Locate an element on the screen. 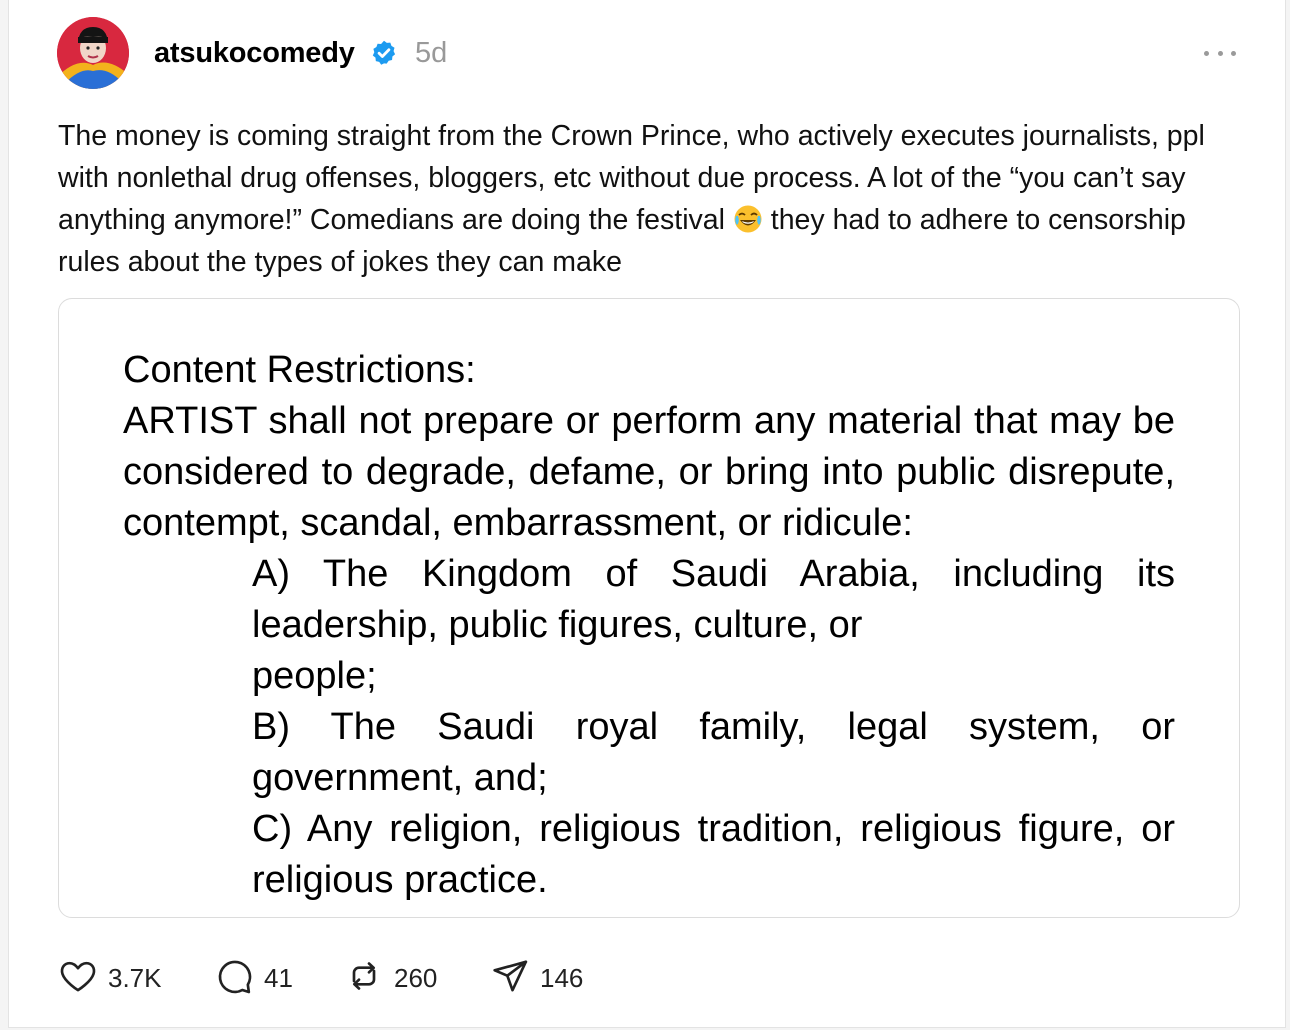 The height and width of the screenshot is (1030, 1290). document-heading: Content Restrictions: is located at coordinates (299, 370).